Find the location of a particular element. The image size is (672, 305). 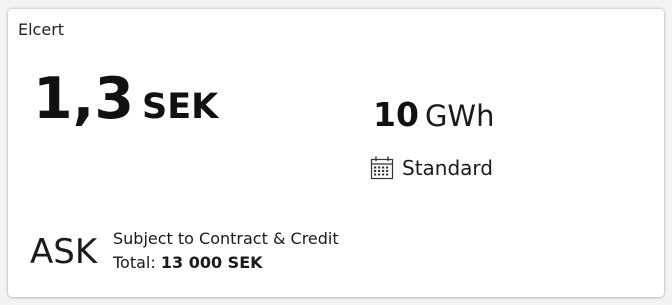

total-line: Total: 13 000 SEK is located at coordinates (226, 263).